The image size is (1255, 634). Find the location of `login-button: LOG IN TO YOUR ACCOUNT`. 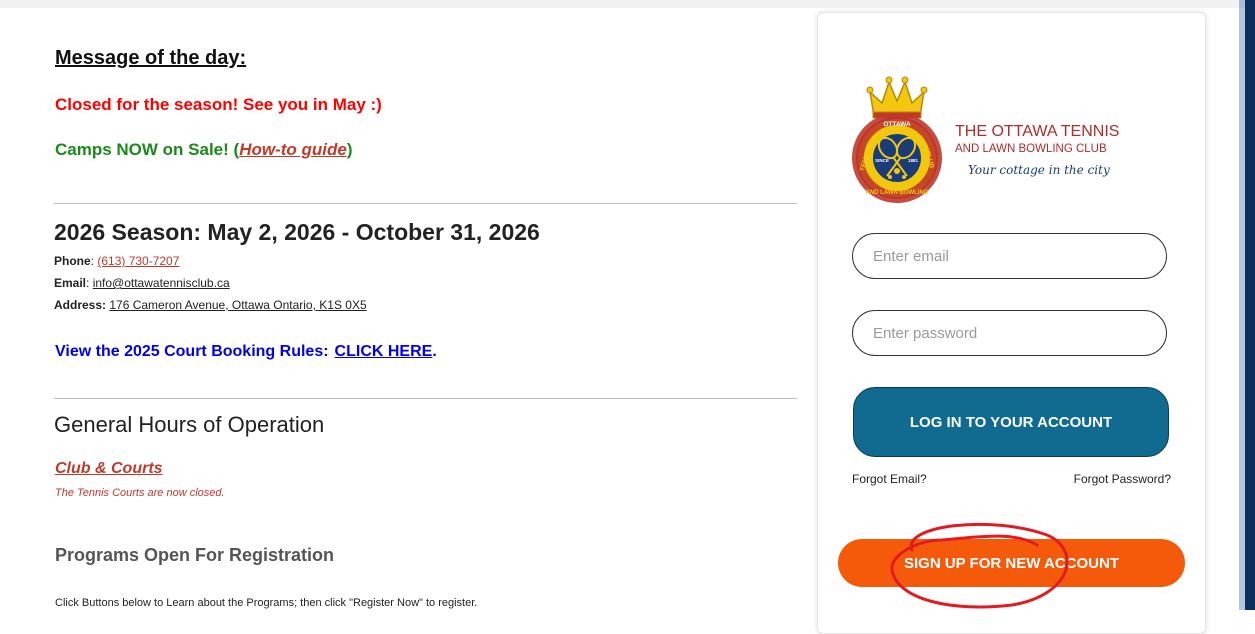

login-button: LOG IN TO YOUR ACCOUNT is located at coordinates (1011, 422).